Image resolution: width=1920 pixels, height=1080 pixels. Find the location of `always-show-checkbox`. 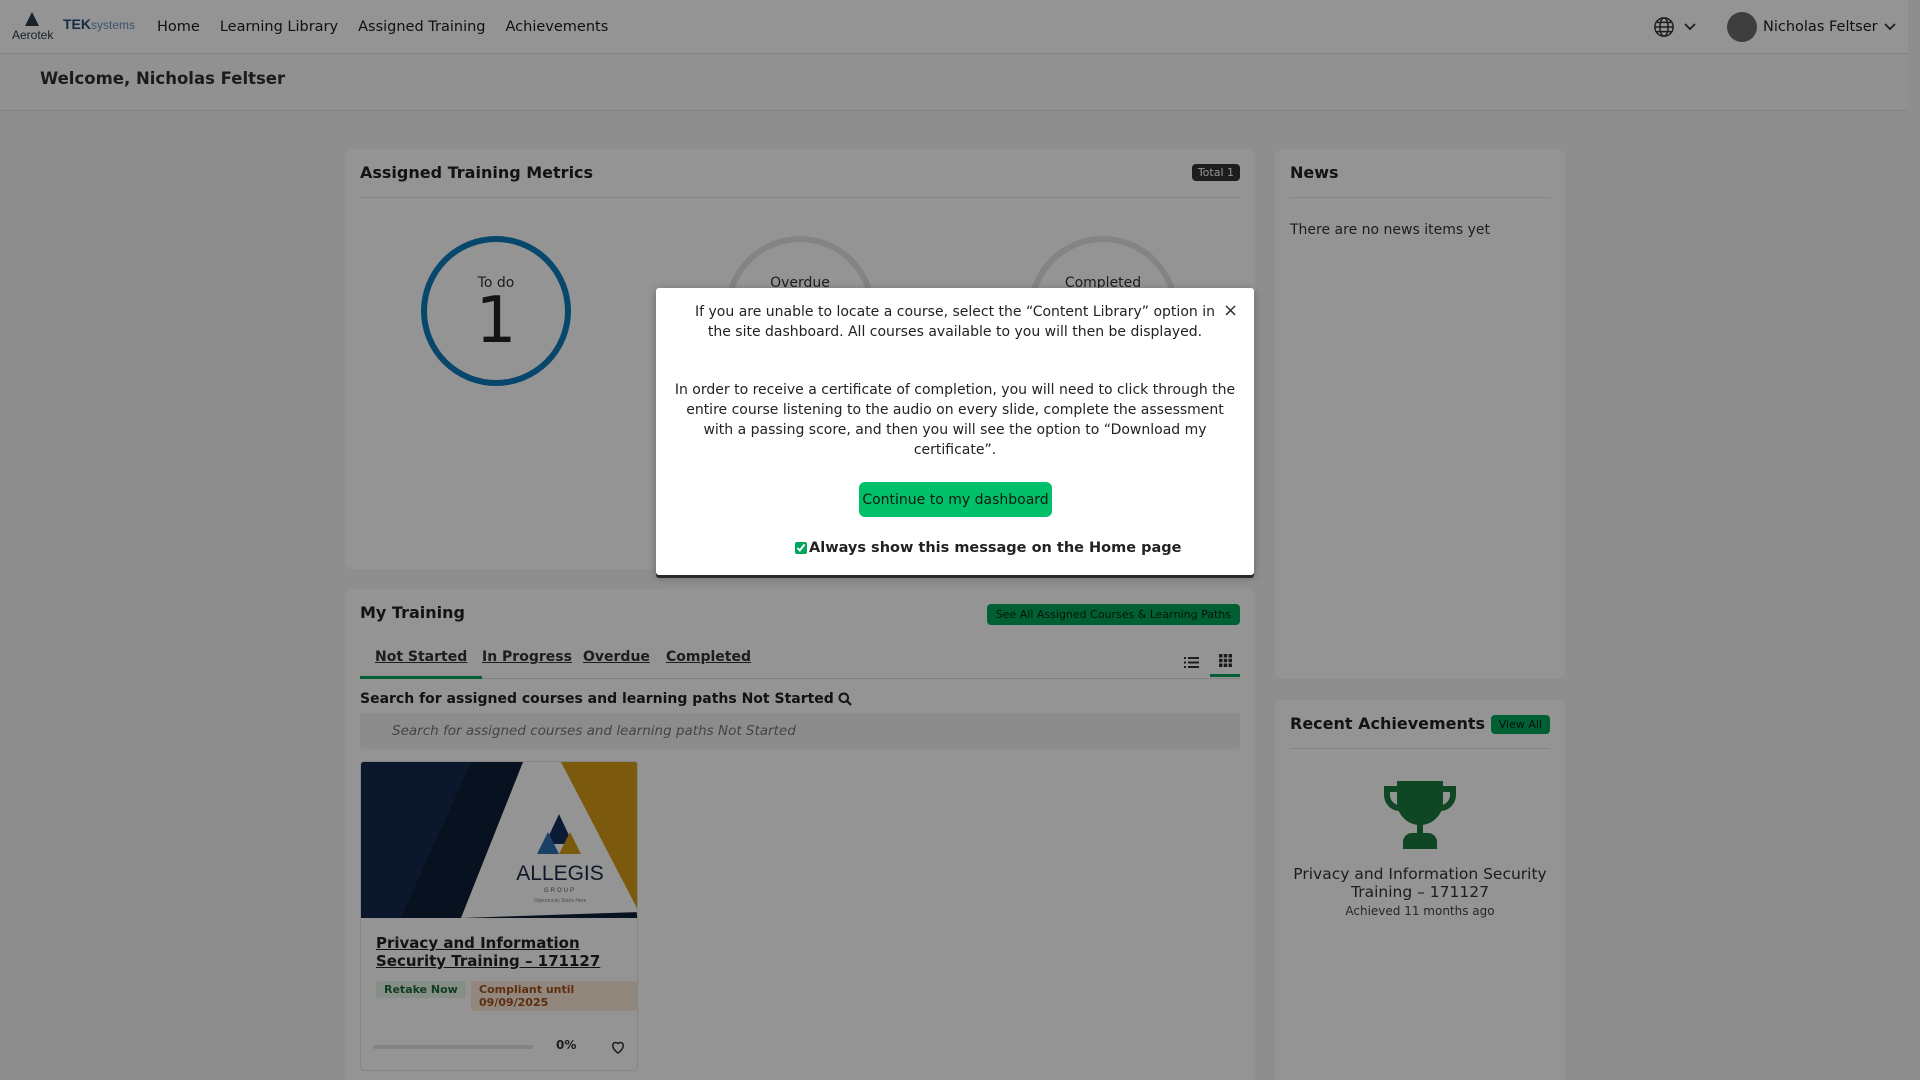

always-show-checkbox is located at coordinates (801, 548).